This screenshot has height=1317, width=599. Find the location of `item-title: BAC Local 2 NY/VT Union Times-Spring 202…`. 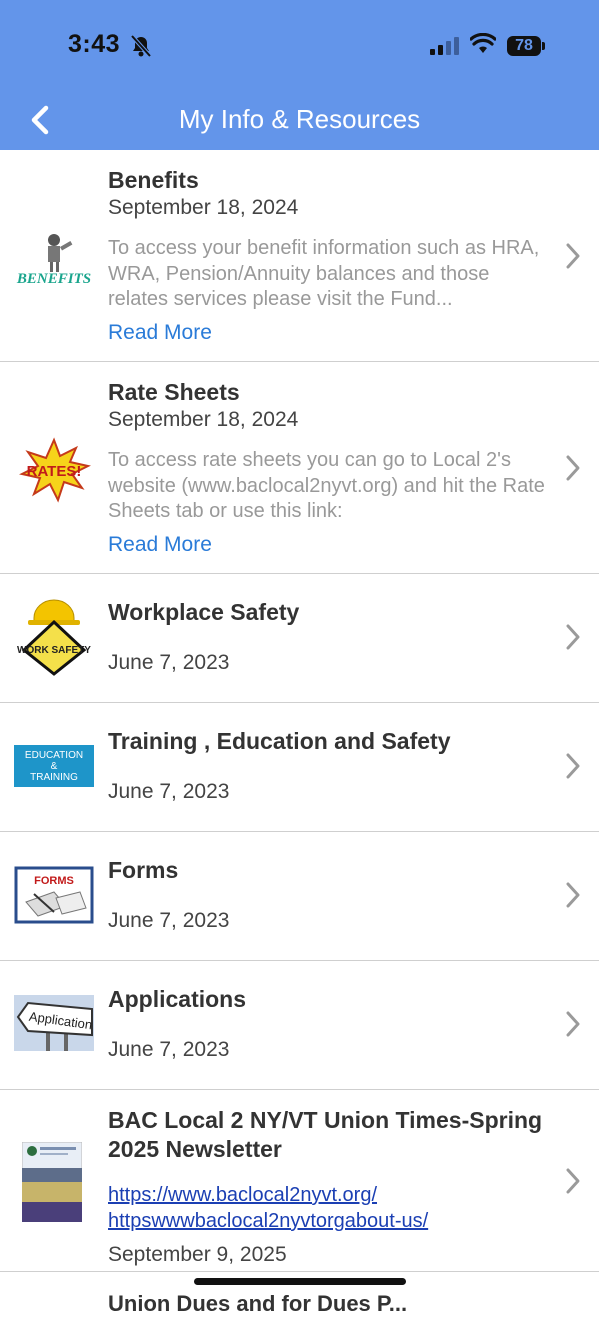

item-title: BAC Local 2 NY/VT Union Times-Spring 202… is located at coordinates (325, 1134).